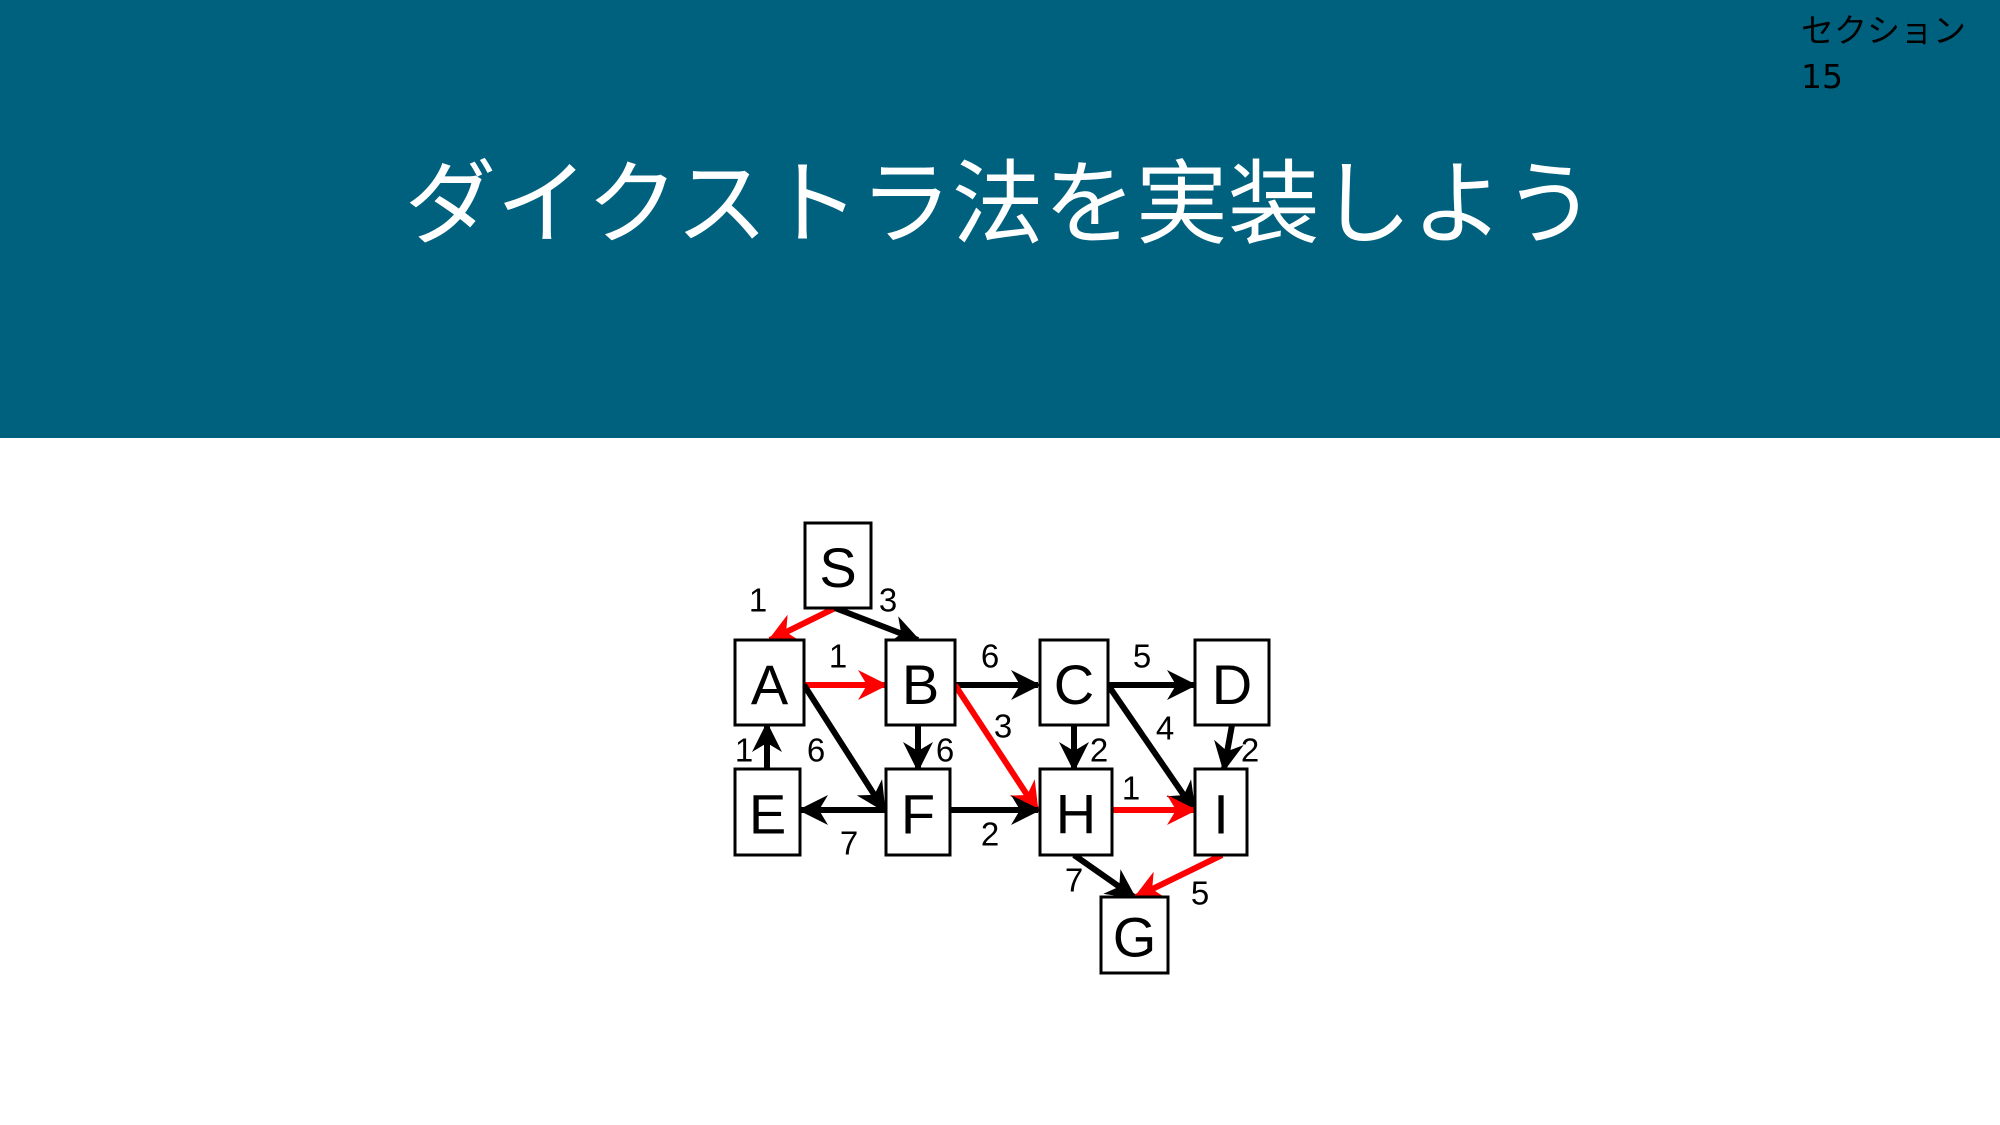 This screenshot has width=2000, height=1125. I want to click on node-e: E, so click(767, 812).